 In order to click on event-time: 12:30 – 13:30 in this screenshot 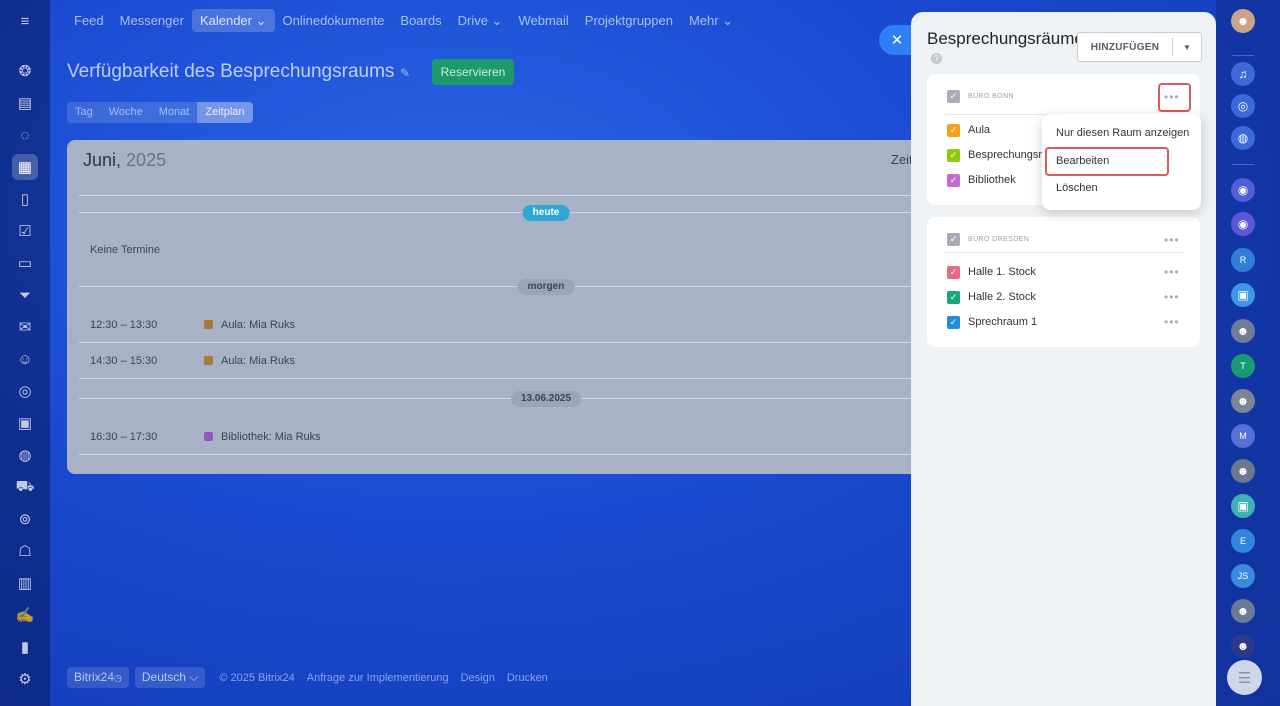, I will do `click(124, 325)`.